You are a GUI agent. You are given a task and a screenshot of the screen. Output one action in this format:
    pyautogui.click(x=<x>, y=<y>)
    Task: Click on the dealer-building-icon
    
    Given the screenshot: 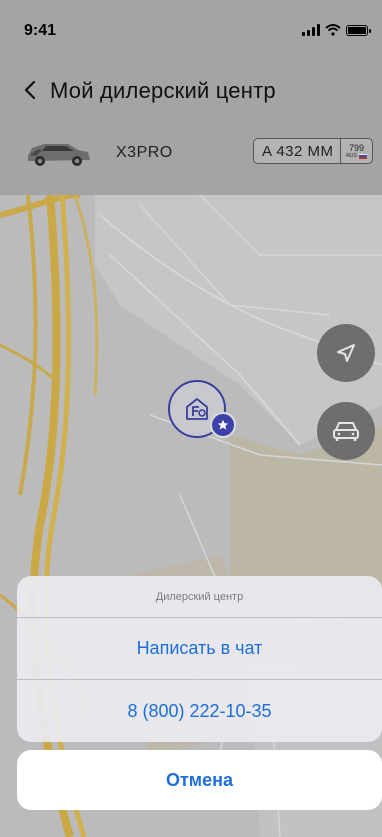 What is the action you would take?
    pyautogui.click(x=197, y=409)
    